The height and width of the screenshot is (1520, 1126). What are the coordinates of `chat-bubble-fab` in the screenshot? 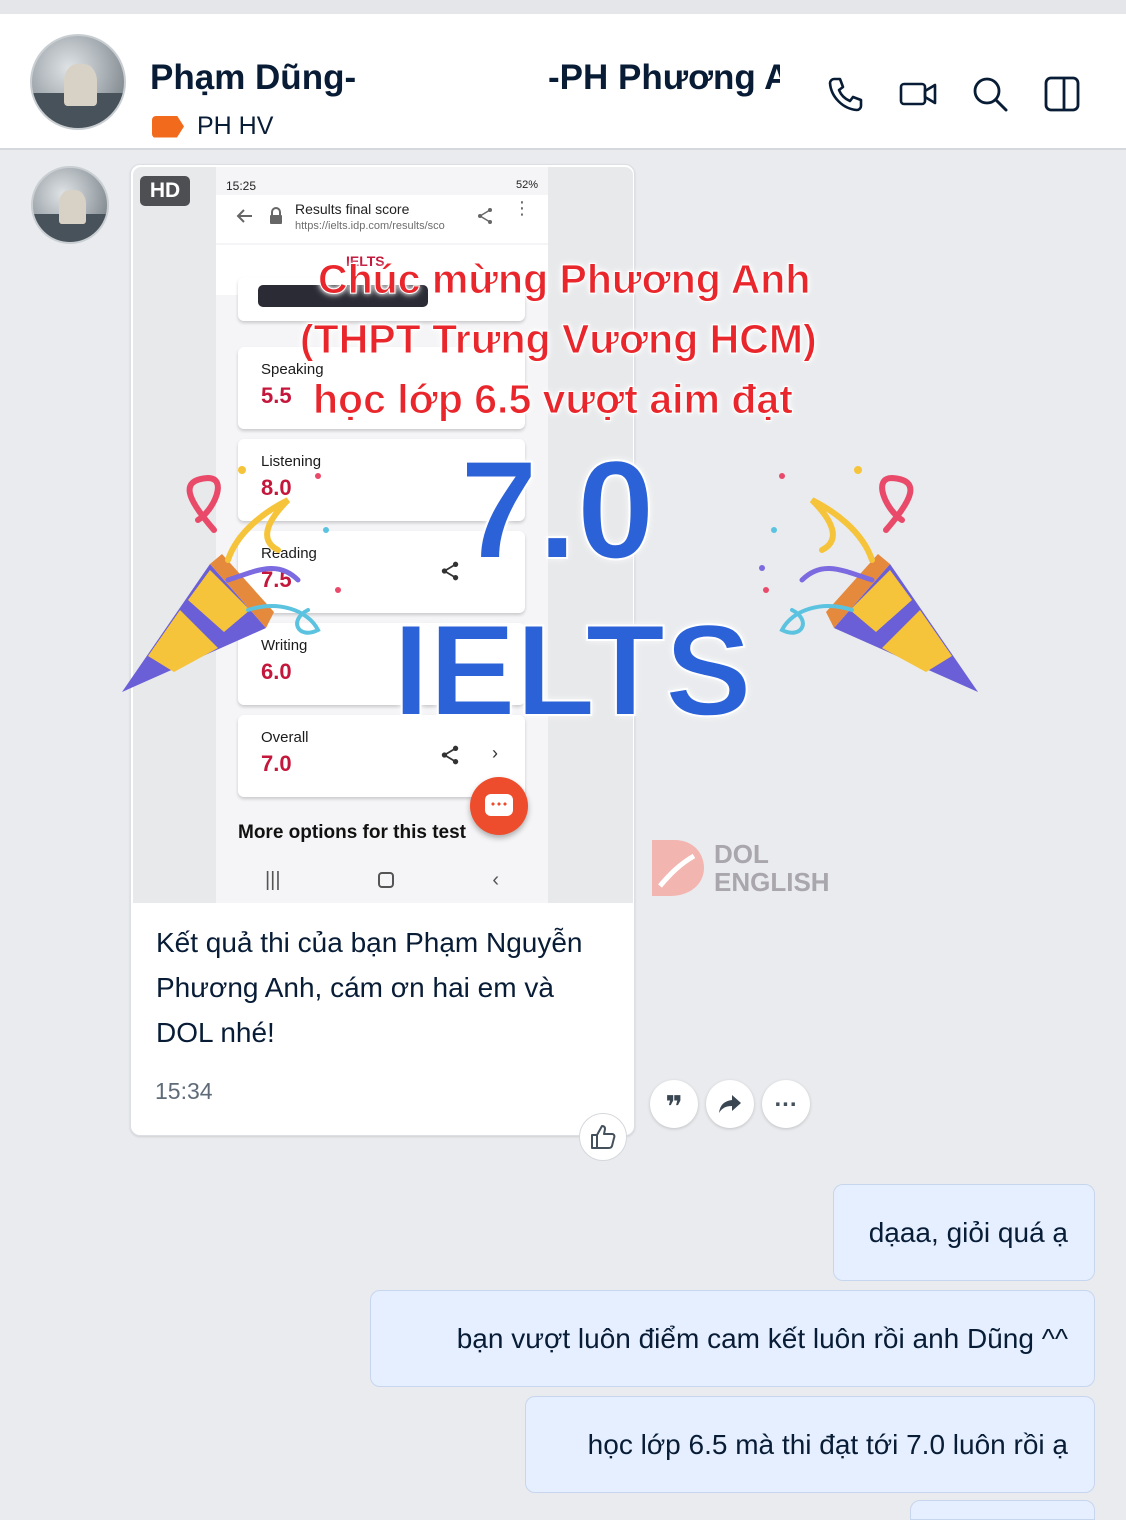 It's located at (499, 806).